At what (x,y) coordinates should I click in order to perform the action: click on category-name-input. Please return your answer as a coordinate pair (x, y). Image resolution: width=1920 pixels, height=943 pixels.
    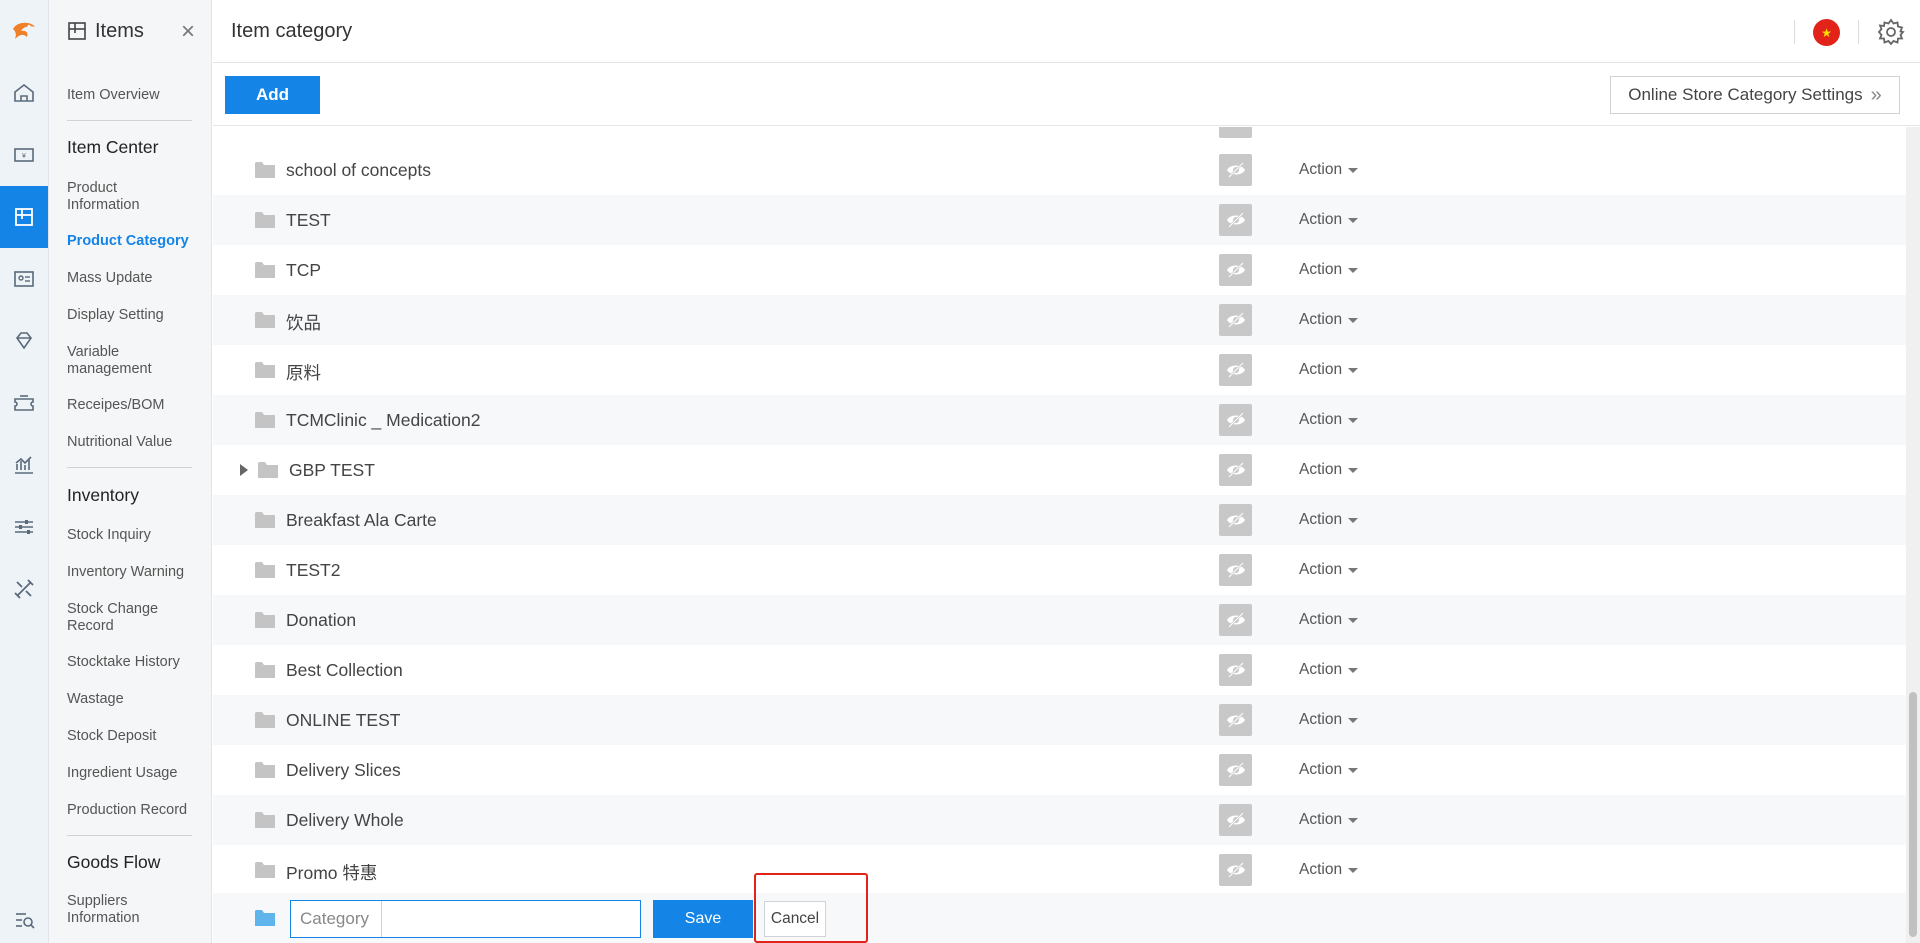
    Looking at the image, I should click on (511, 919).